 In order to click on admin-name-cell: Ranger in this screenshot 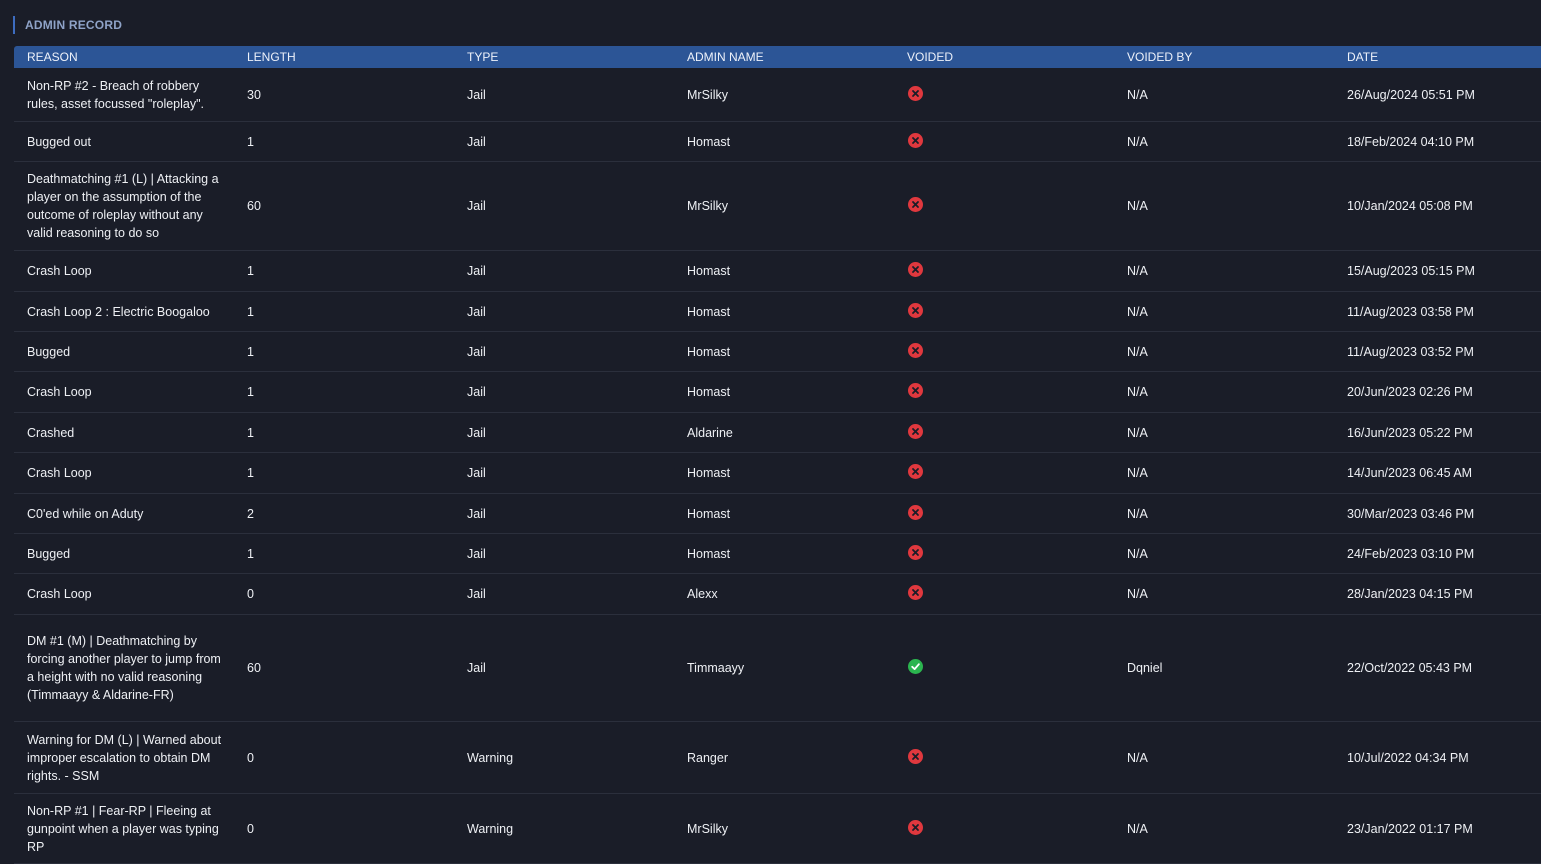, I will do `click(707, 757)`.